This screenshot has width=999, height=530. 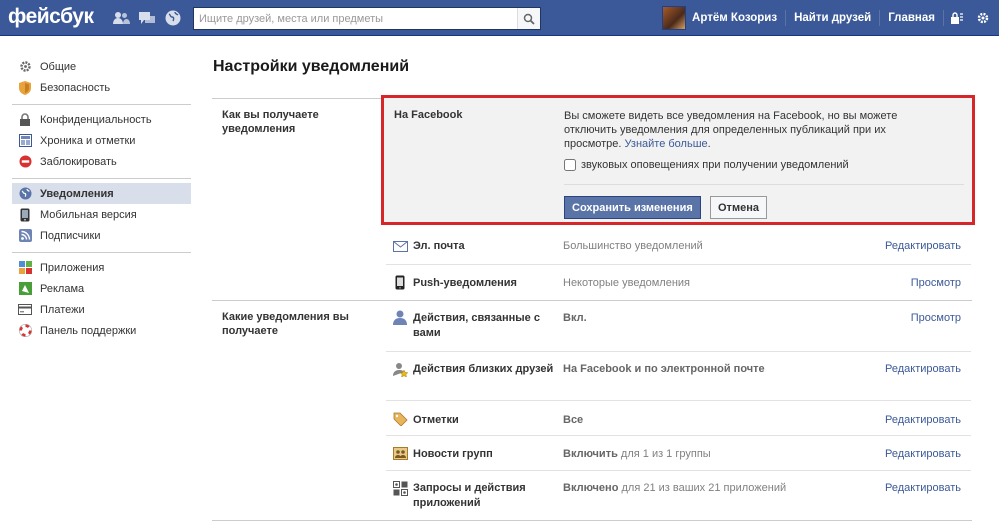 I want to click on messages-icon, so click(x=147, y=18).